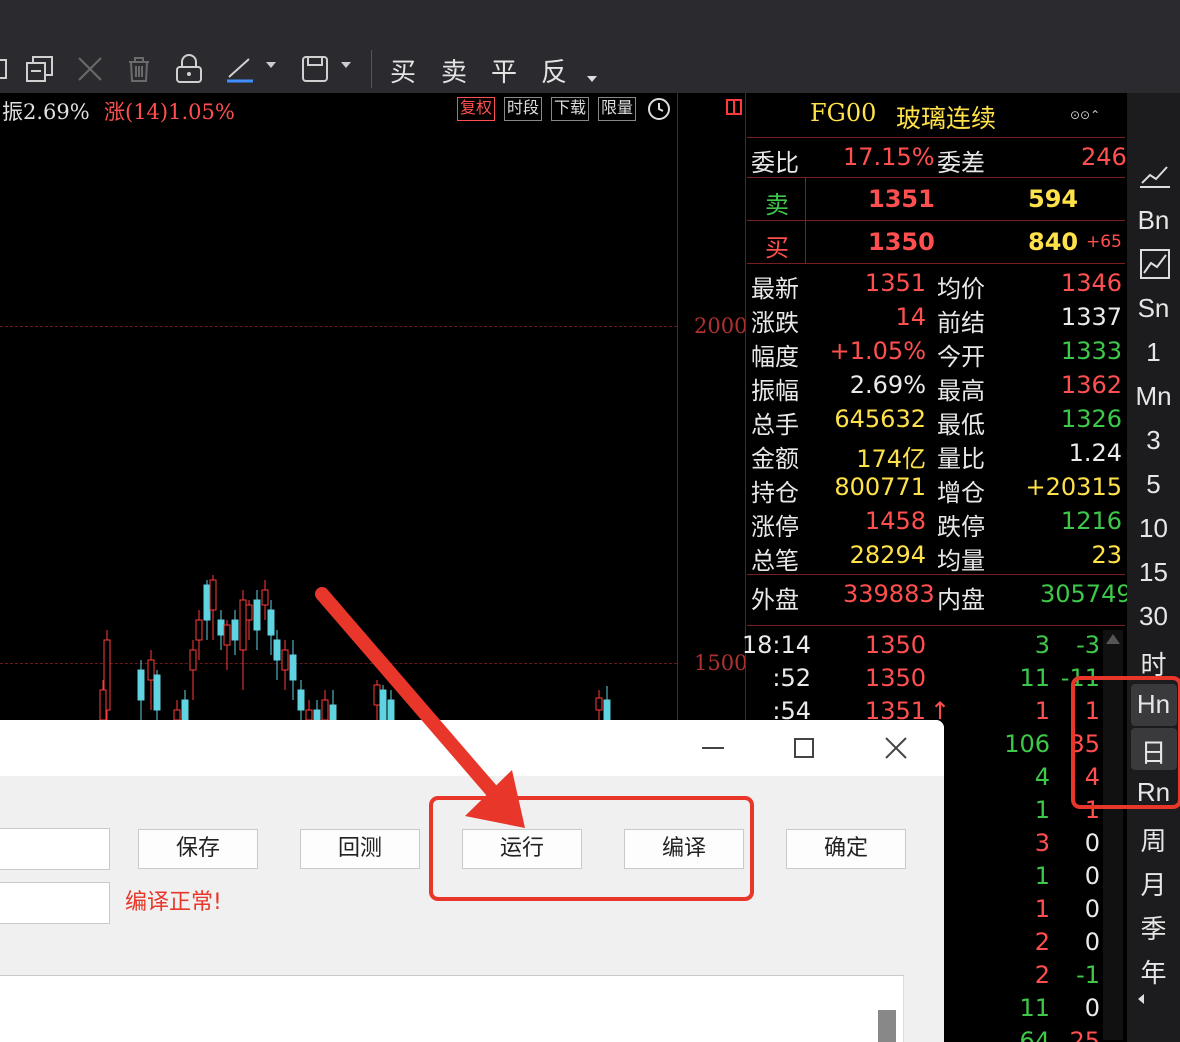 The height and width of the screenshot is (1042, 1180). I want to click on sell-volume: 594, so click(1053, 199).